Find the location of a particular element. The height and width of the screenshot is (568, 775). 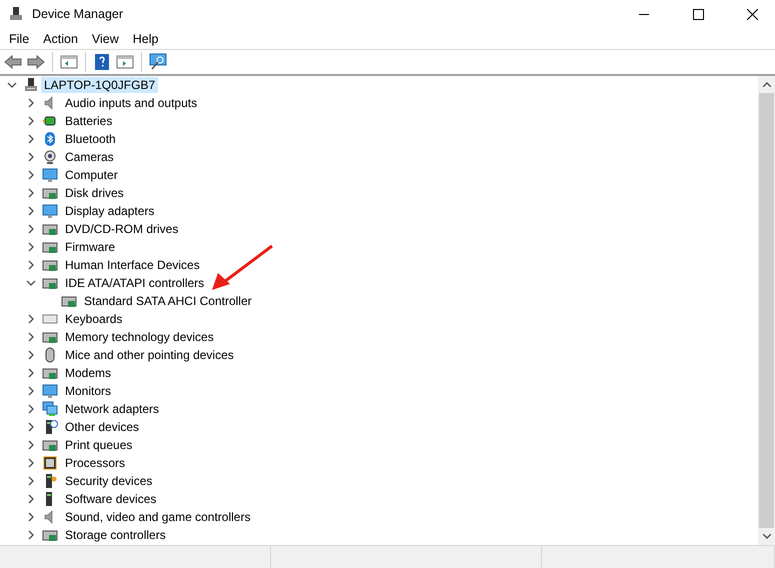

menu-item: Action is located at coordinates (60, 39).